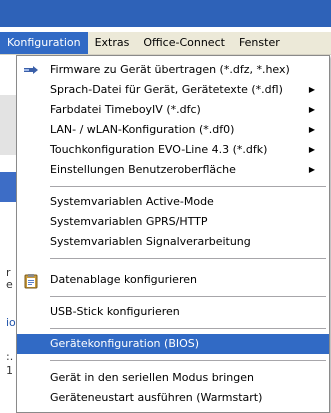  I want to click on menu-item-usb-stick: USB-Stick konfigurieren, so click(173, 312).